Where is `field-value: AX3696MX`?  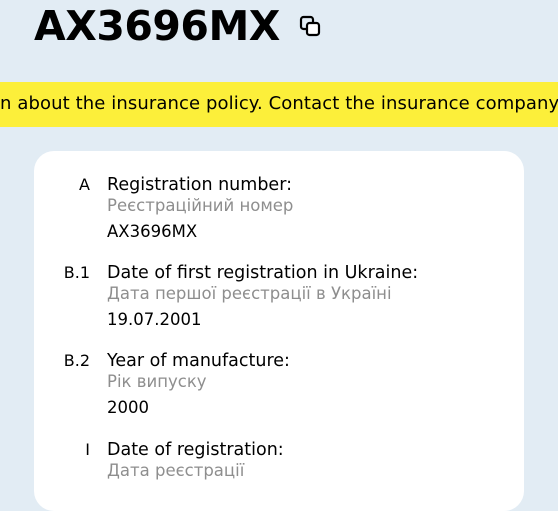
field-value: AX3696MX is located at coordinates (152, 231).